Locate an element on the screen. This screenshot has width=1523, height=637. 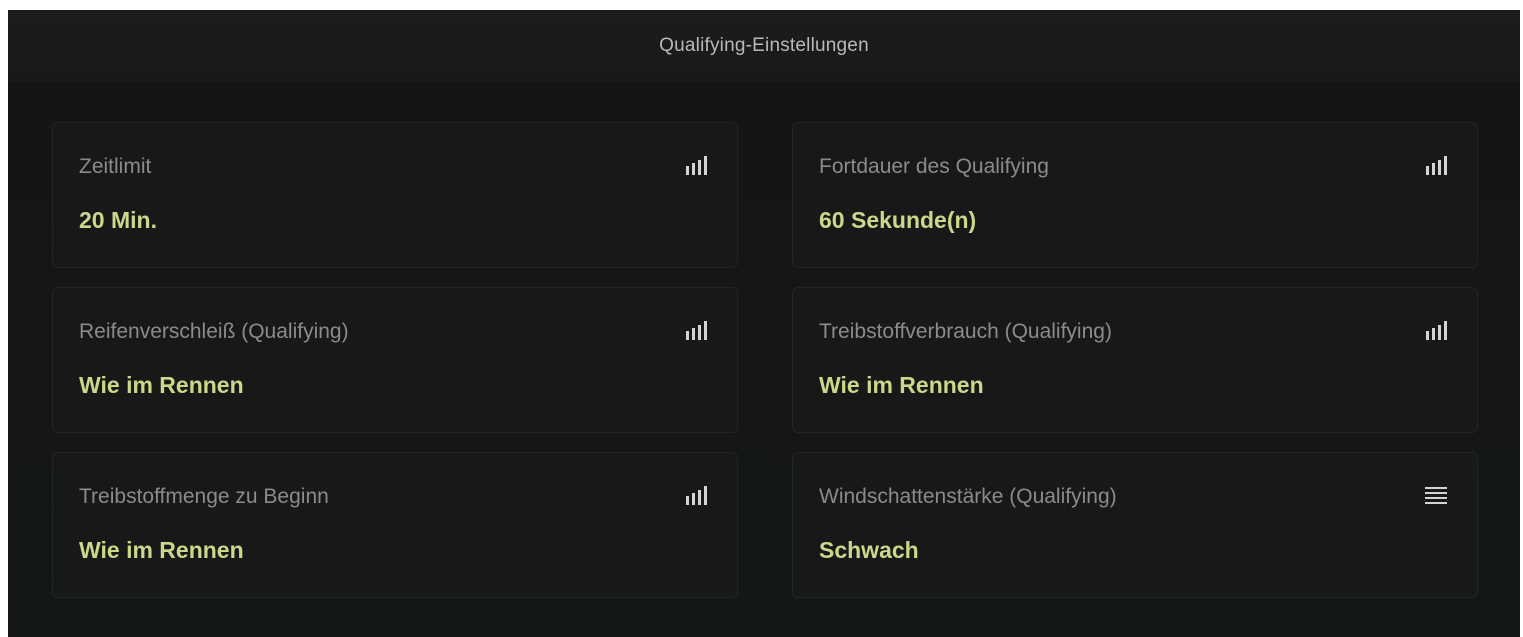
setting-value: 20 Min. is located at coordinates (118, 220).